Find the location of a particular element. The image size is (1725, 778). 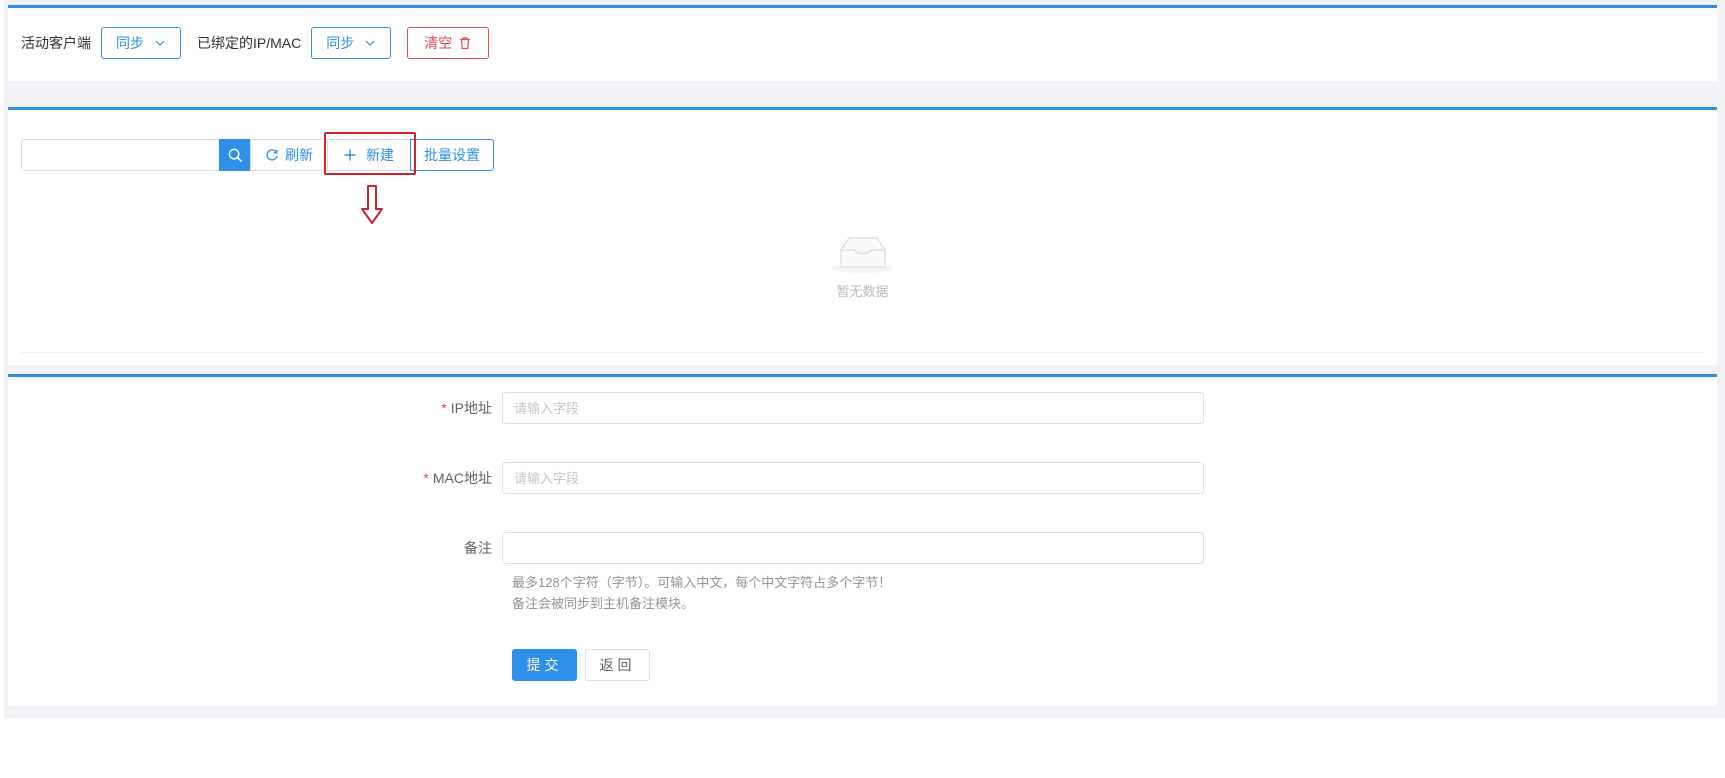

ip-row: * IP地址 is located at coordinates (606, 408).